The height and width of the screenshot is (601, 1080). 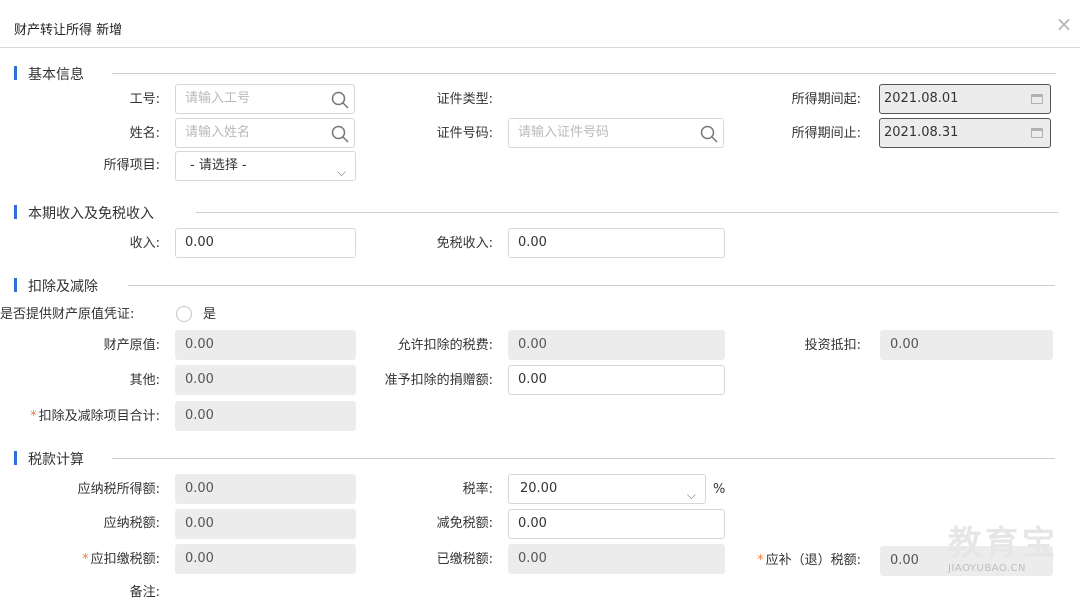 What do you see at coordinates (199, 488) in the screenshot?
I see `taxable-income-value: 0.00` at bounding box center [199, 488].